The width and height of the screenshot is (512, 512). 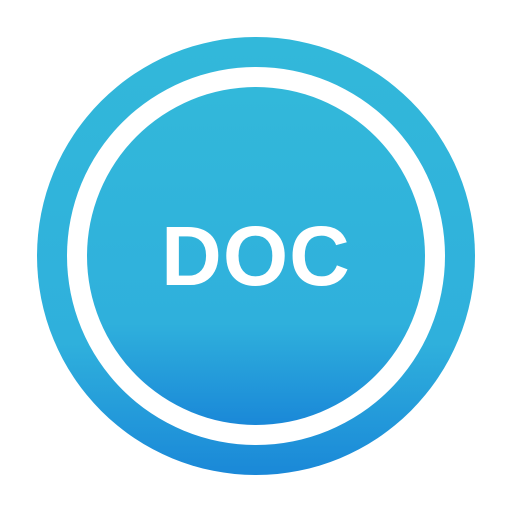 I want to click on doc-label: DOC, so click(x=256, y=256).